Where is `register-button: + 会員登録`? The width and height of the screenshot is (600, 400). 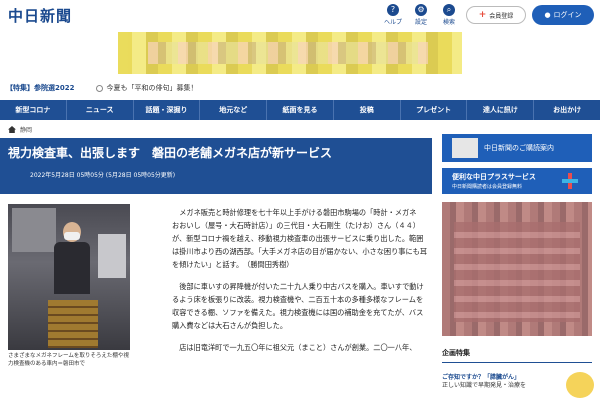 register-button: + 会員登録 is located at coordinates (496, 15).